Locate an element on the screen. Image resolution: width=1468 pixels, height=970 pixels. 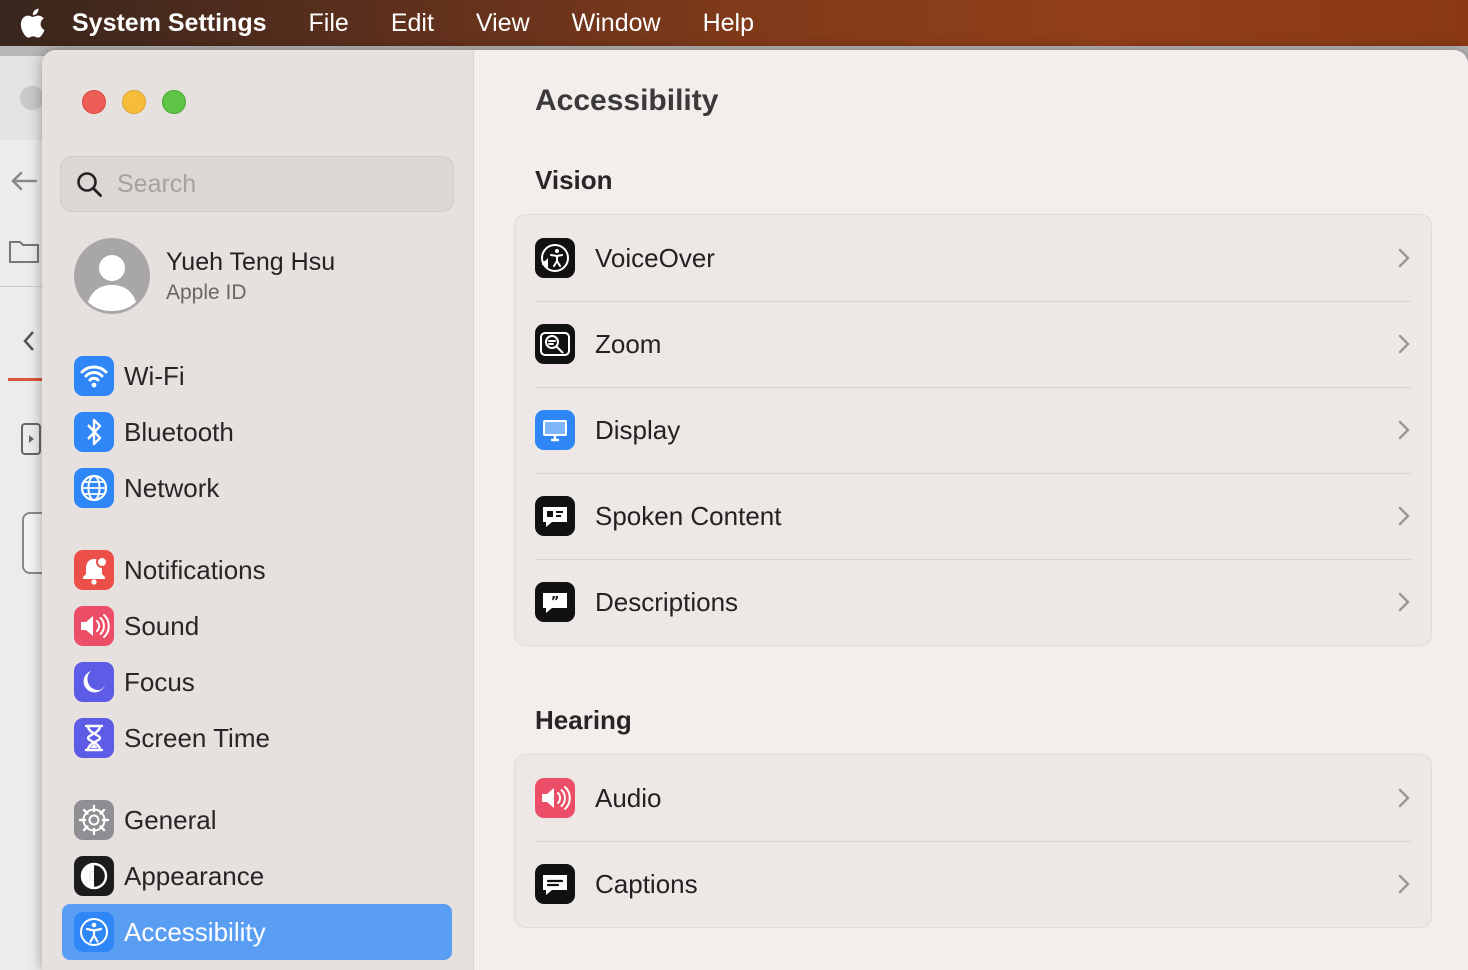
menu-window: Window is located at coordinates (616, 23).